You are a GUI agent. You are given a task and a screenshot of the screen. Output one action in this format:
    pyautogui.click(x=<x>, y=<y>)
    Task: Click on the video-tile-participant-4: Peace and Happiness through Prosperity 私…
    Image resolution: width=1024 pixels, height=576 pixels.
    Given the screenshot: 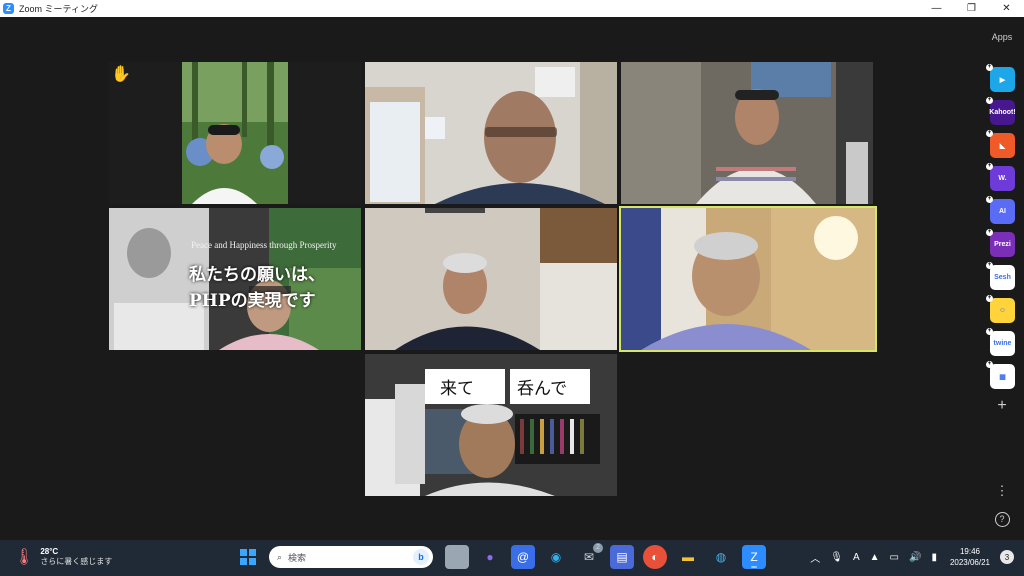 What is the action you would take?
    pyautogui.click(x=235, y=279)
    